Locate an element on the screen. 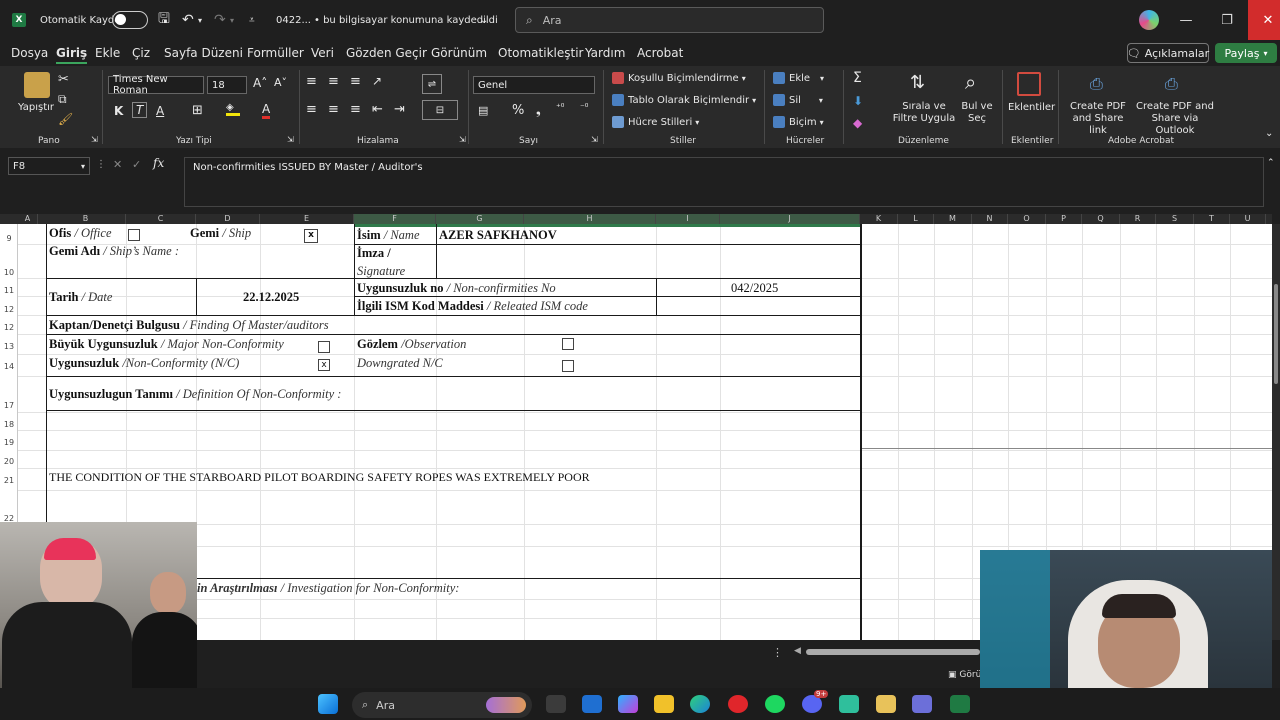  orientation-icon: ↗ is located at coordinates (377, 81).